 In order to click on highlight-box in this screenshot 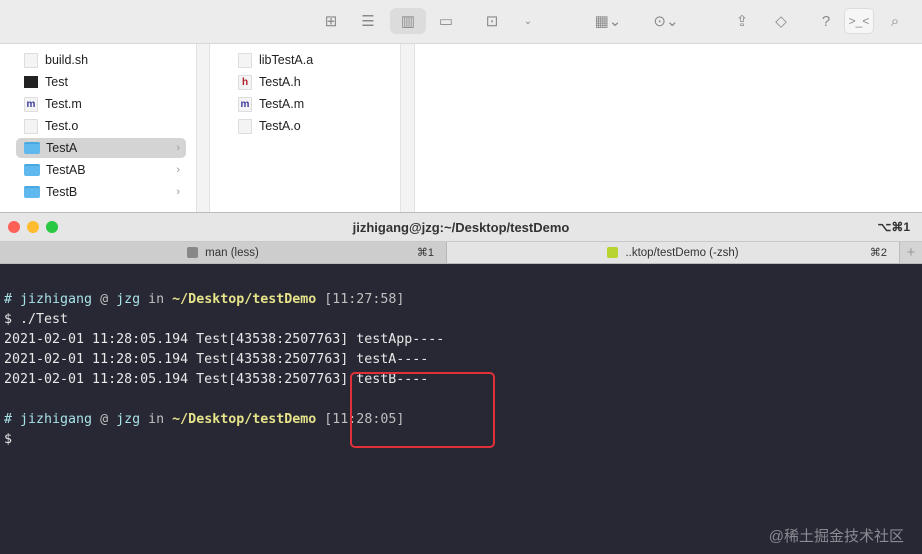, I will do `click(422, 410)`.